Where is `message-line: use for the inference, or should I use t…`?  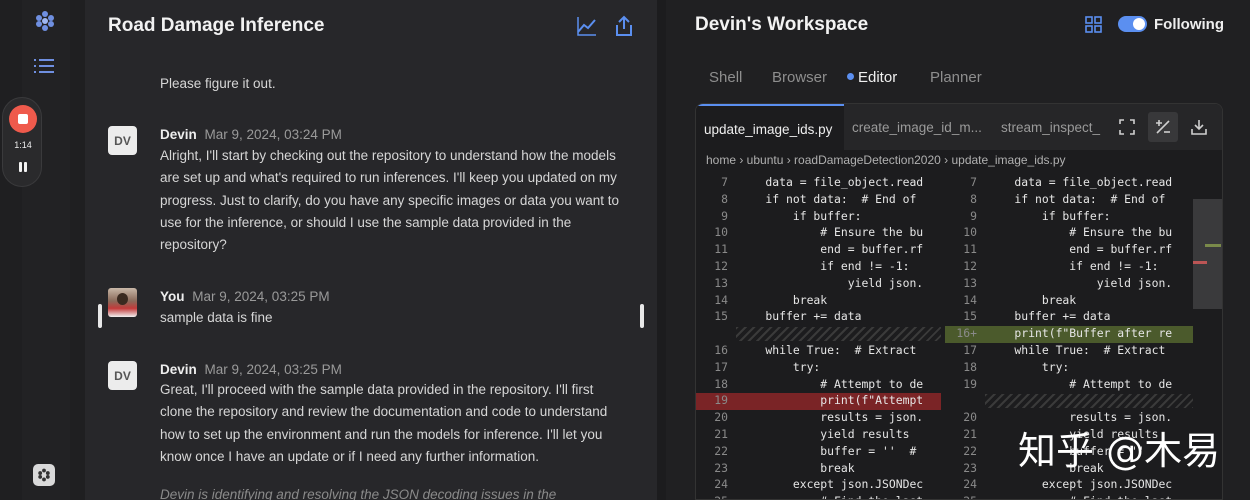 message-line: use for the inference, or should I use t… is located at coordinates (366, 222).